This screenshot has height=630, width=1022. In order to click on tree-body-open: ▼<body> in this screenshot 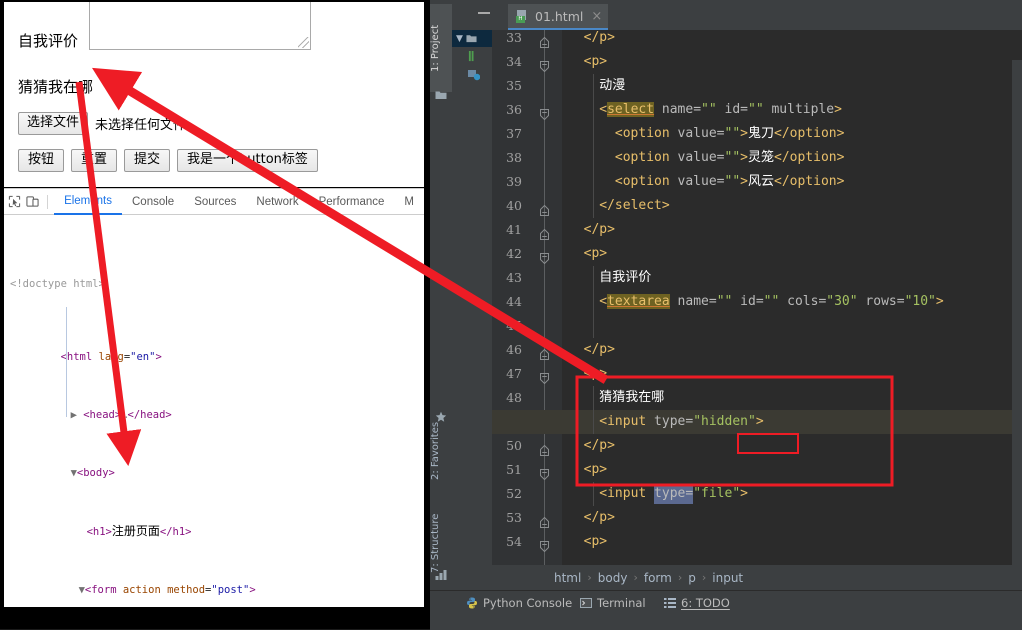, I will do `click(217, 465)`.